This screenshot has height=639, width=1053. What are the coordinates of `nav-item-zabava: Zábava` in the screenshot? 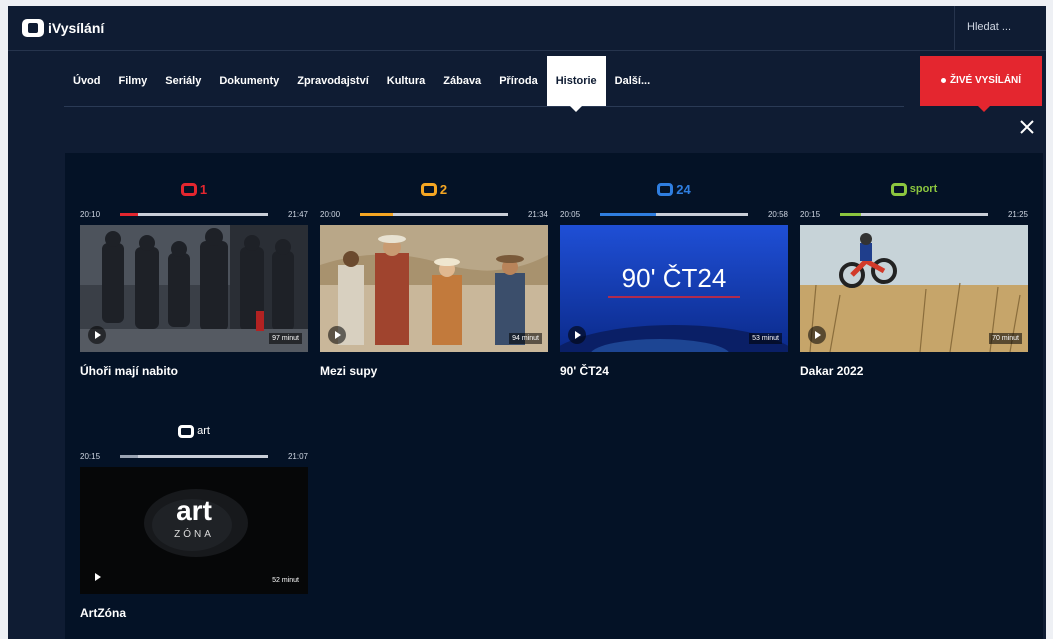 It's located at (462, 81).